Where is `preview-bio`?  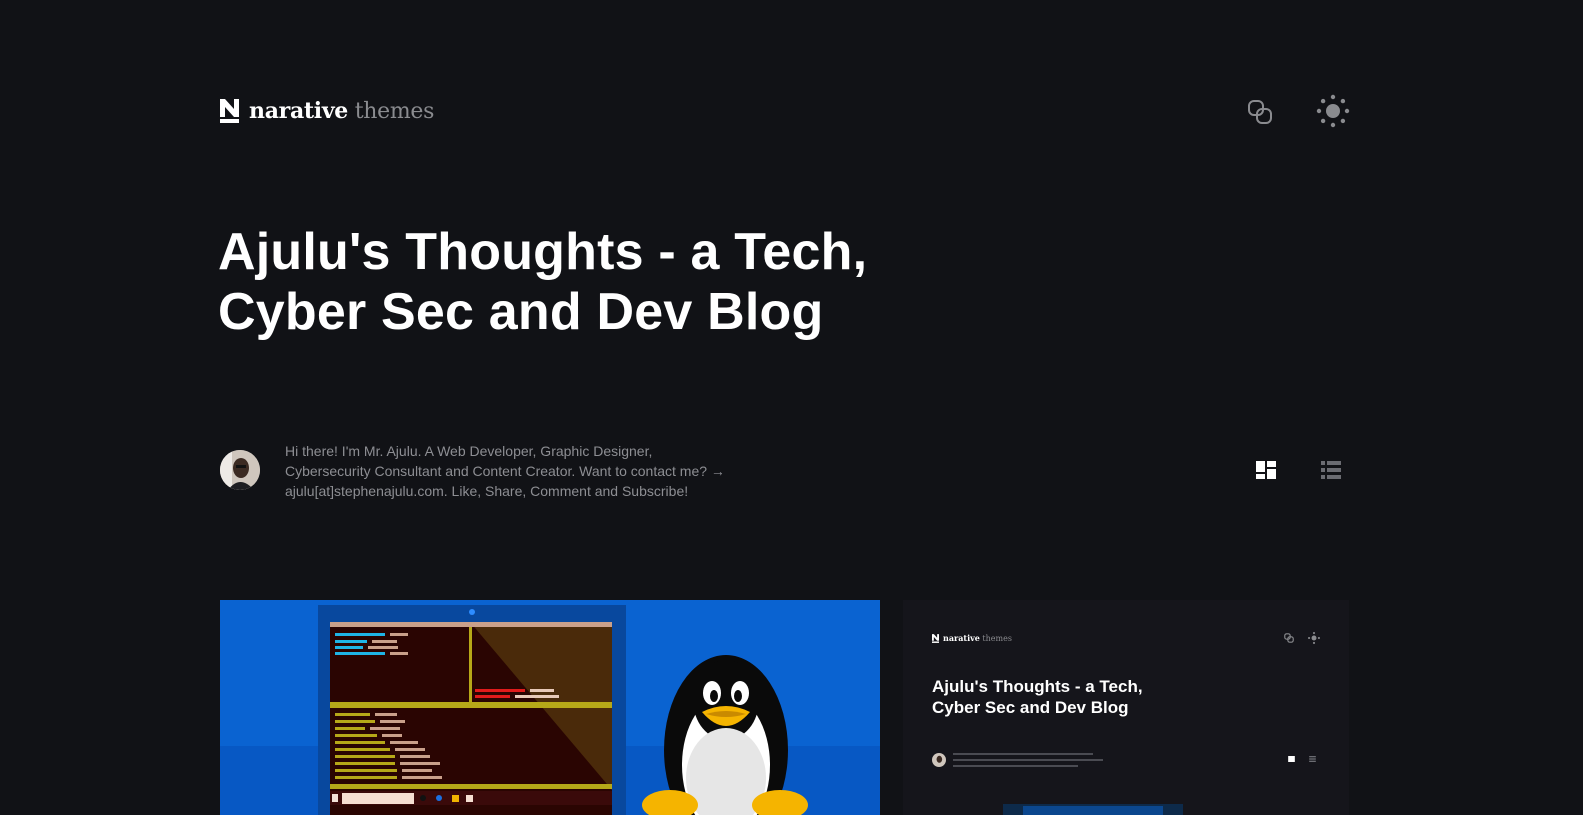
preview-bio is located at coordinates (1028, 762).